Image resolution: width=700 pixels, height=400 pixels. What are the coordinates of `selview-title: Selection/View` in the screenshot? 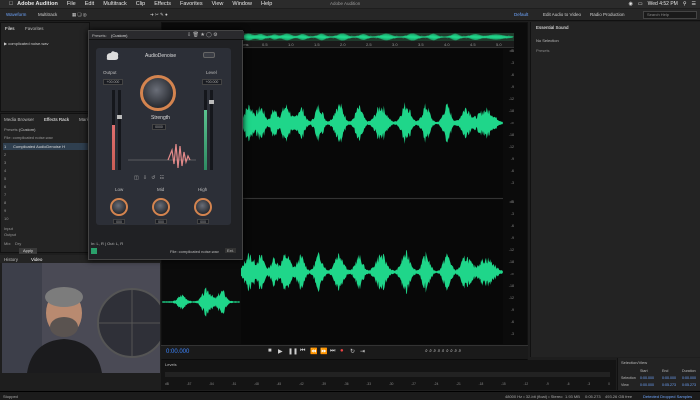 It's located at (634, 362).